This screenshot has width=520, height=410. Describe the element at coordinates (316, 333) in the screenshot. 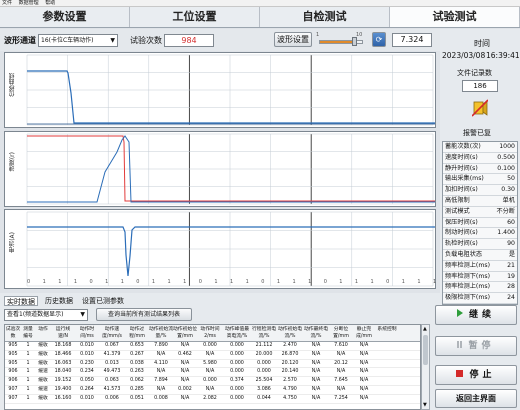

I see `table-header-cell: 动作最终电流/%` at that location.